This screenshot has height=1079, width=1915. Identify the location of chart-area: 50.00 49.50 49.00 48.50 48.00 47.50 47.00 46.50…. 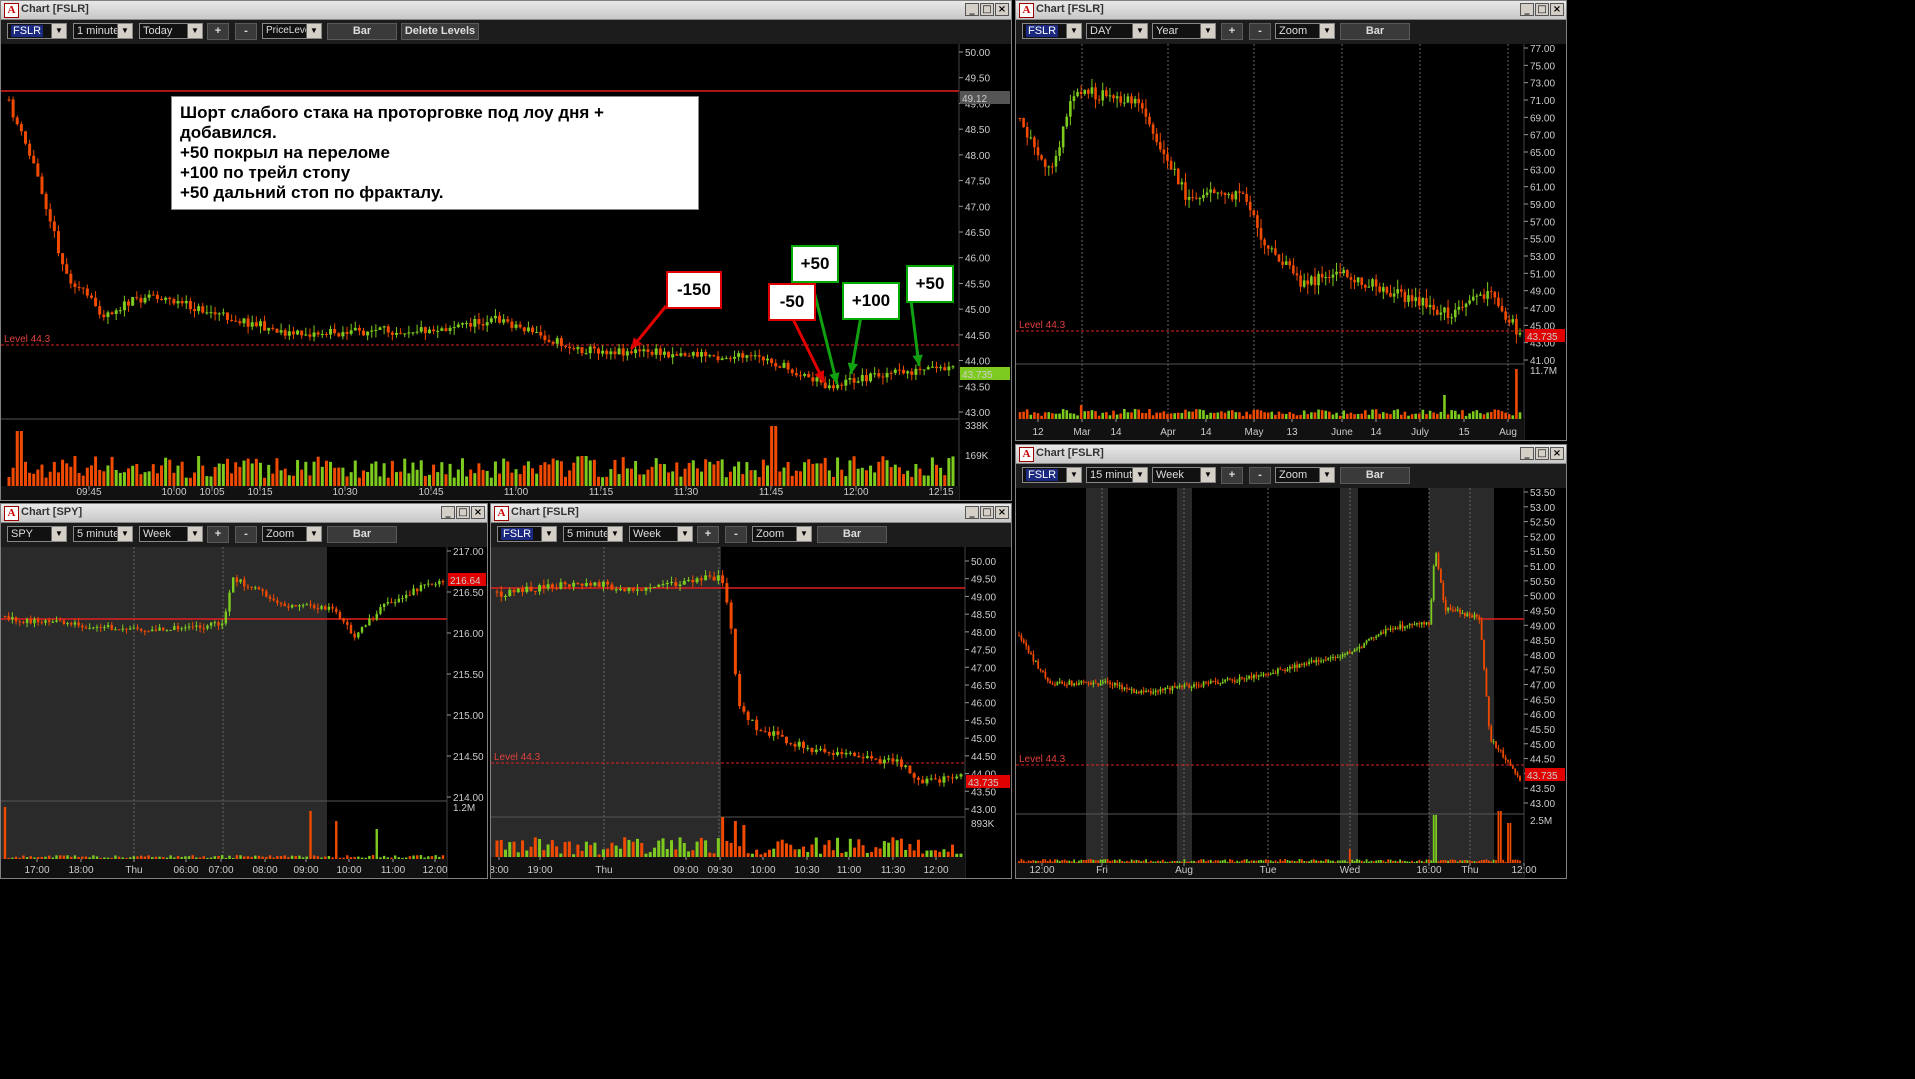
(751, 712).